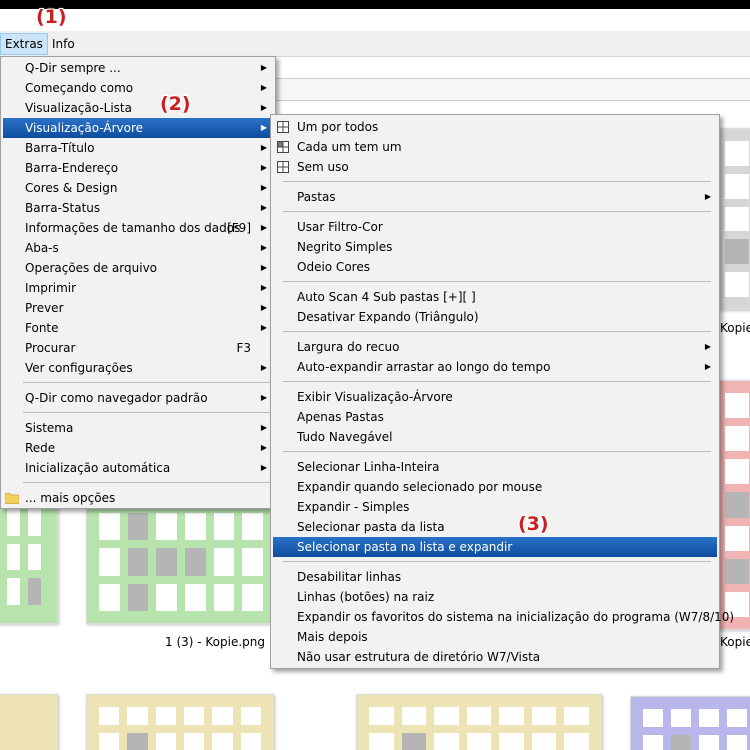 Image resolution: width=750 pixels, height=750 pixels. I want to click on menu-item-inicializacao-automatica: Inicialização automática ▶, so click(138, 468).